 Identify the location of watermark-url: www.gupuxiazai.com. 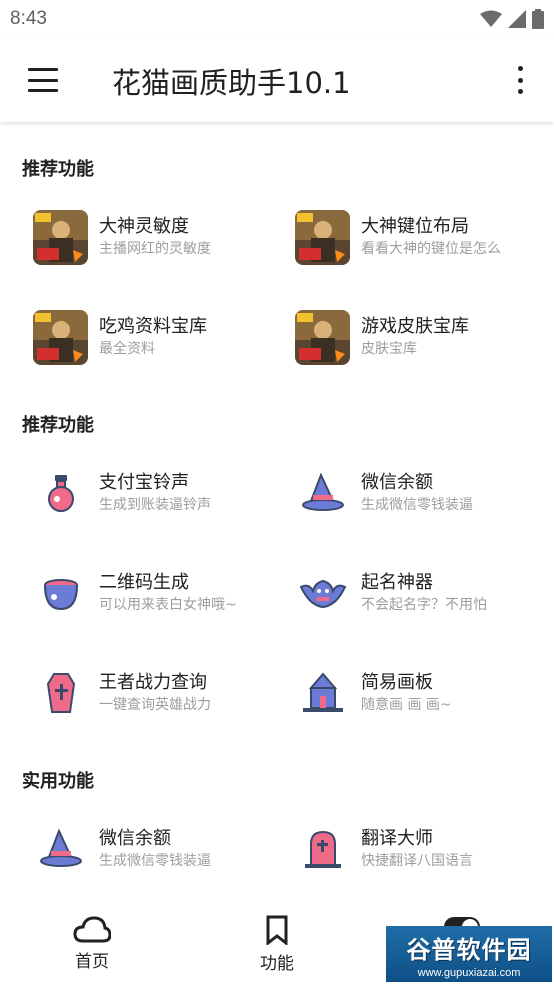
(469, 972).